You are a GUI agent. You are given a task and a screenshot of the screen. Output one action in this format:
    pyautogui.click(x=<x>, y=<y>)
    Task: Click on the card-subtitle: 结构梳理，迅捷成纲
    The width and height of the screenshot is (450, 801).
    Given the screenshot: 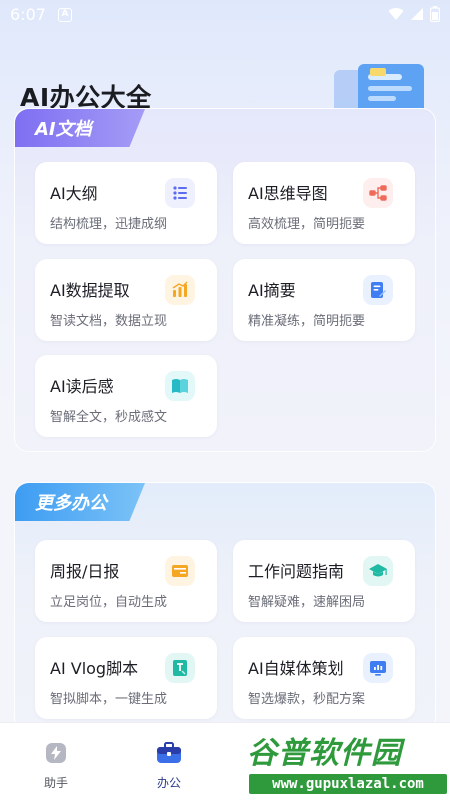 What is the action you would take?
    pyautogui.click(x=109, y=224)
    